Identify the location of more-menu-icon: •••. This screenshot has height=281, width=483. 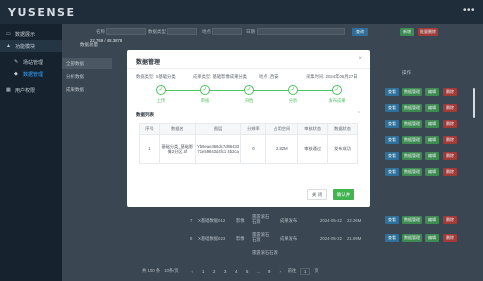
(469, 10).